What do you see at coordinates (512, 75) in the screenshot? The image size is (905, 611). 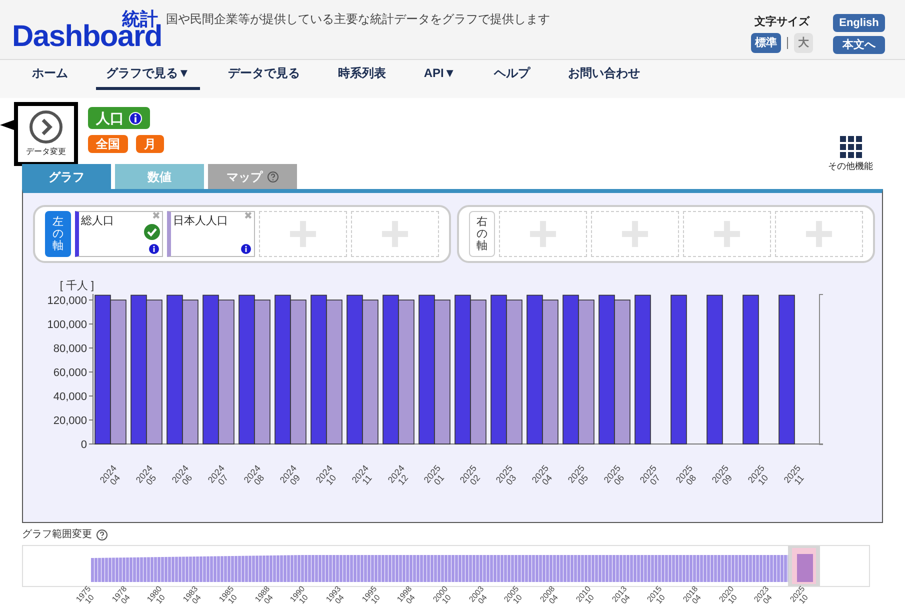 I see `nav-link: ヘルプ` at bounding box center [512, 75].